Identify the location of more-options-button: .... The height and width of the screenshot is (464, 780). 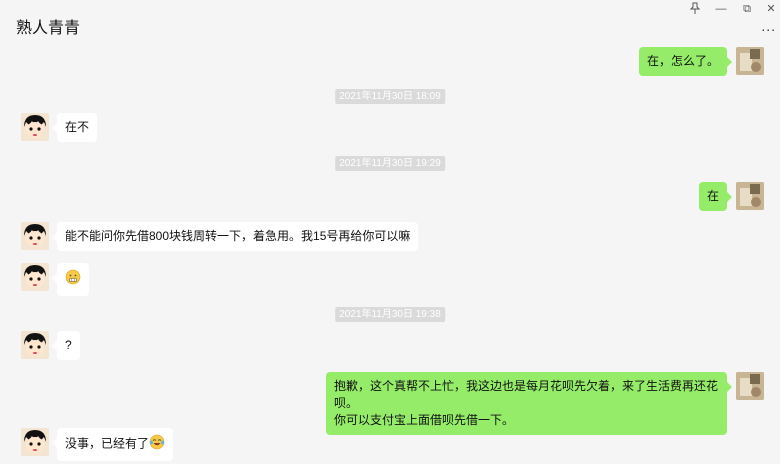
(768, 26).